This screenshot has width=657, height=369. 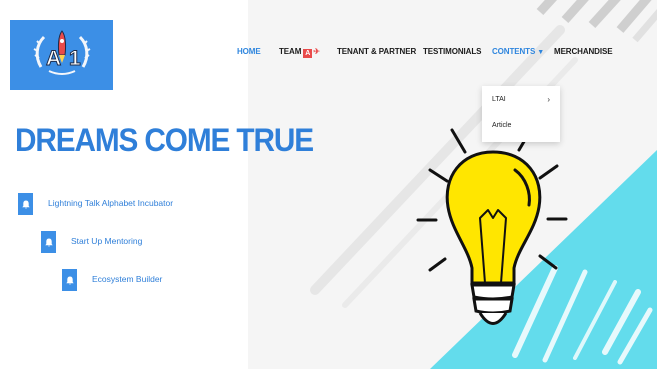 What do you see at coordinates (127, 279) in the screenshot?
I see `feature-label: Ecosystem Builder` at bounding box center [127, 279].